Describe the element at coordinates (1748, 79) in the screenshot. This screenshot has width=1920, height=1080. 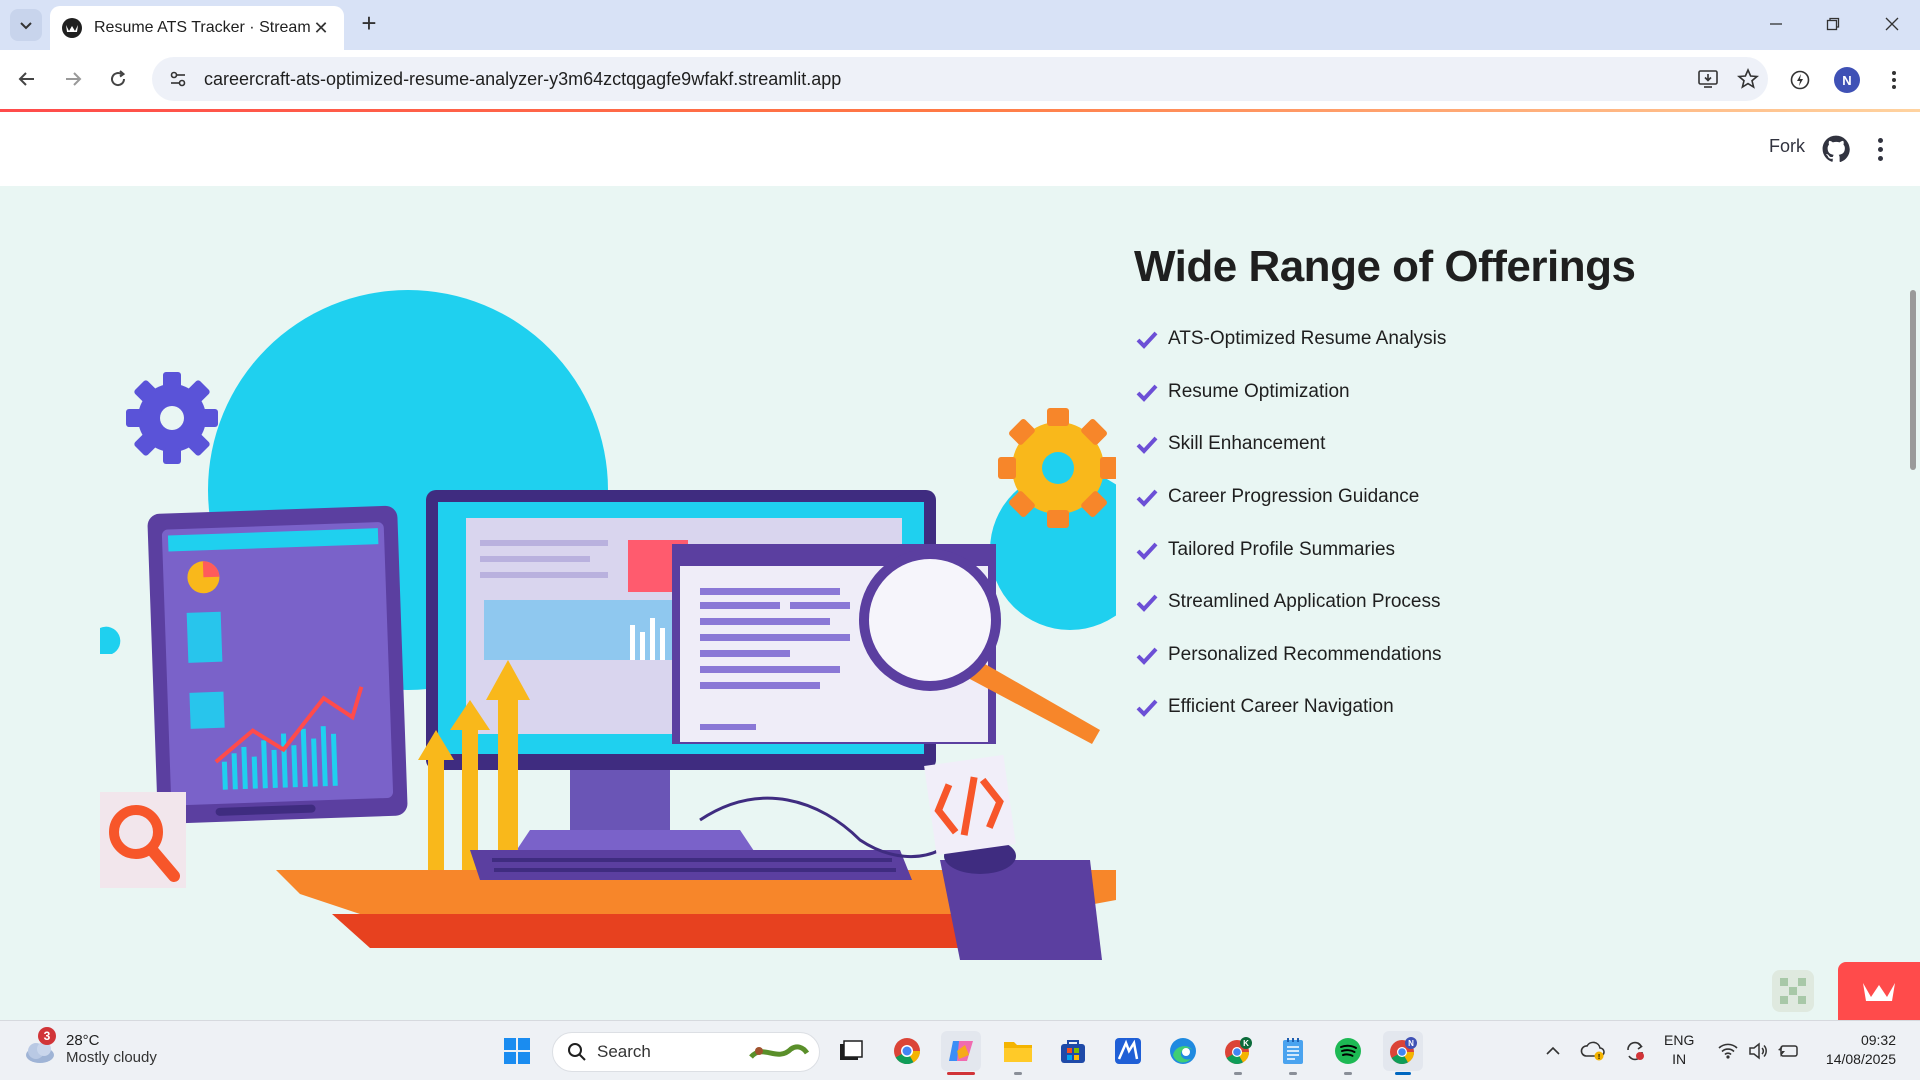
I see `bookmark-star-icon` at that location.